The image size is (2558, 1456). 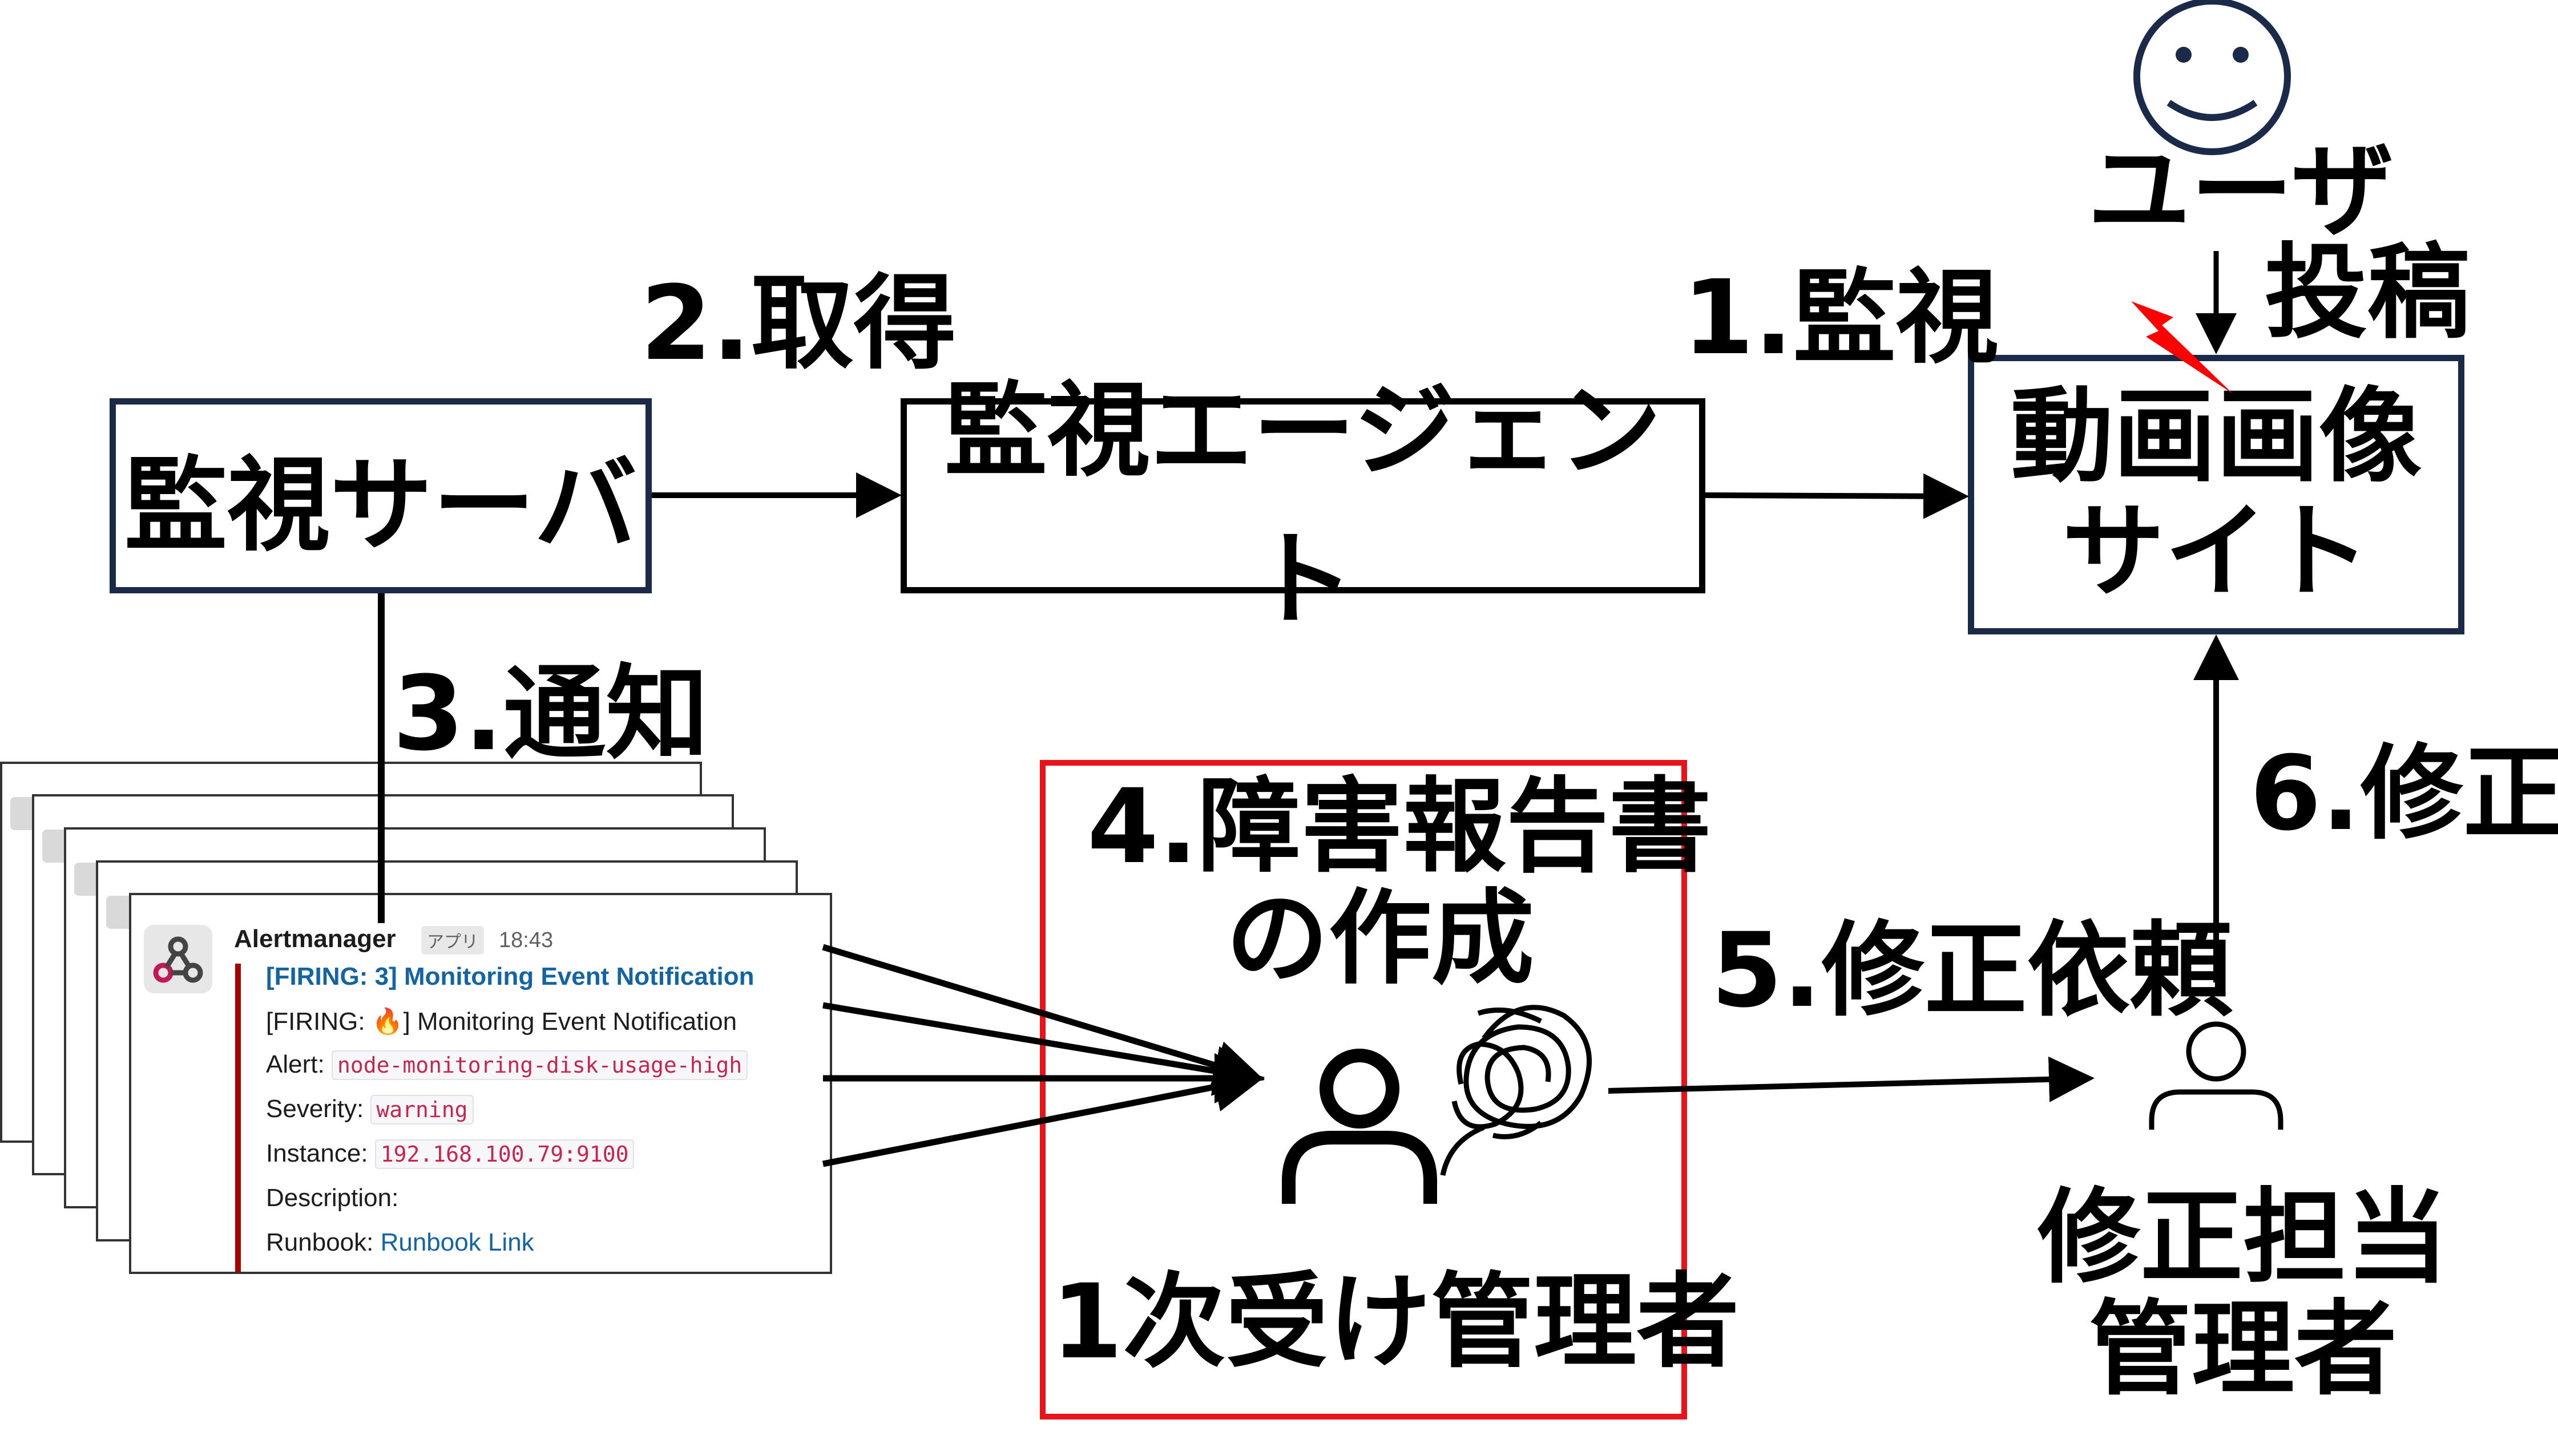 I want to click on step2-fetch-label: 2.取得, so click(x=798, y=323).